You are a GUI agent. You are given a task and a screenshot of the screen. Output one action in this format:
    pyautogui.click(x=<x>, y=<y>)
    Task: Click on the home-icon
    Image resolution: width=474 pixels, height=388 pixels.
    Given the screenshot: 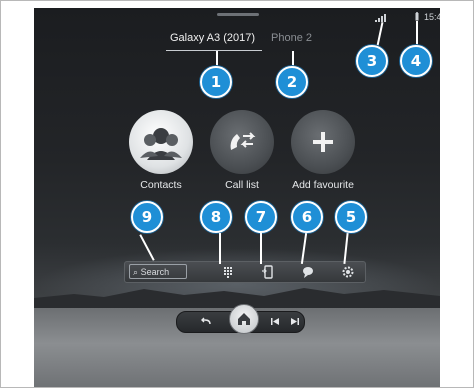 What is the action you would take?
    pyautogui.click(x=244, y=319)
    